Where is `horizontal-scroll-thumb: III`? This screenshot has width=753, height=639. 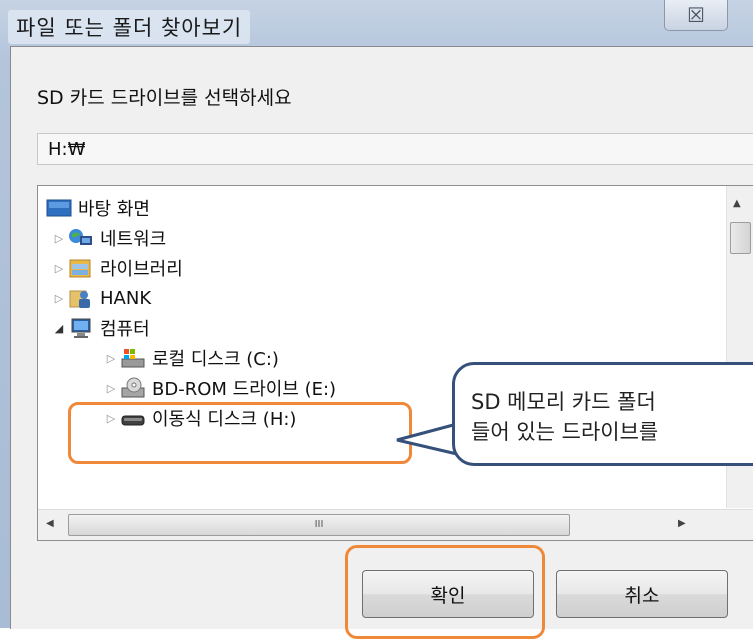 horizontal-scroll-thumb: III is located at coordinates (319, 525).